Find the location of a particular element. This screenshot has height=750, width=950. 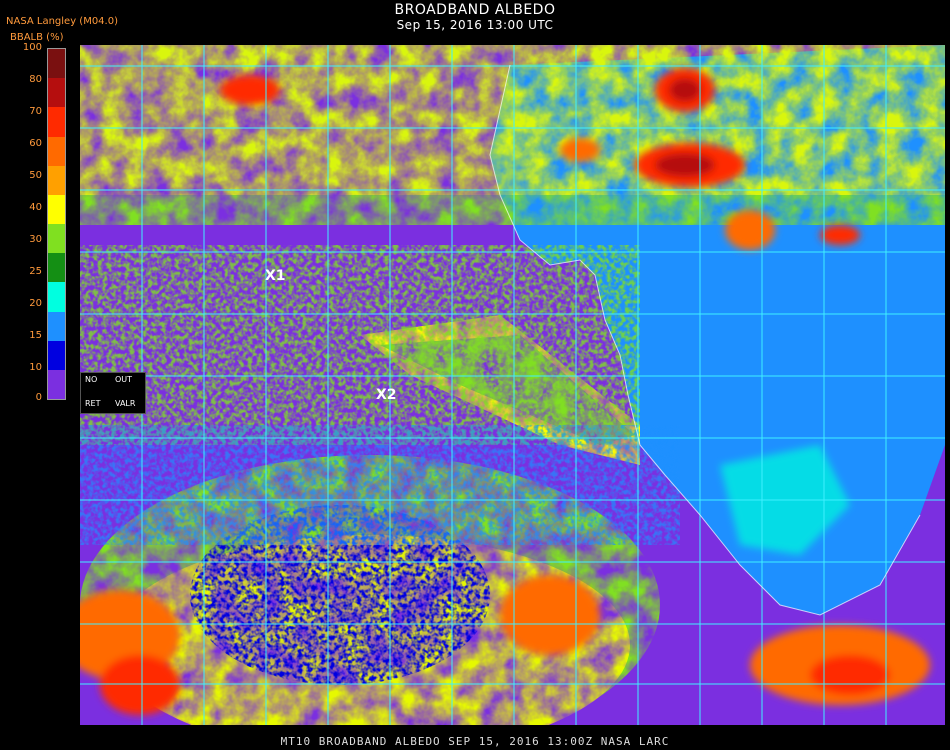

legend-ret: RET is located at coordinates (93, 403).